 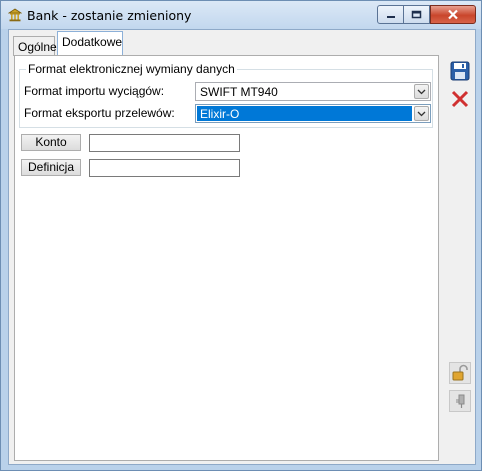 I want to click on save-icon, so click(x=460, y=71).